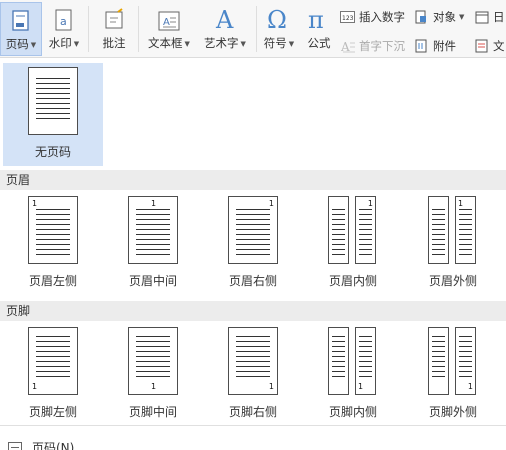 The height and width of the screenshot is (450, 506). What do you see at coordinates (253, 180) in the screenshot?
I see `header-section-title: 页眉` at bounding box center [253, 180].